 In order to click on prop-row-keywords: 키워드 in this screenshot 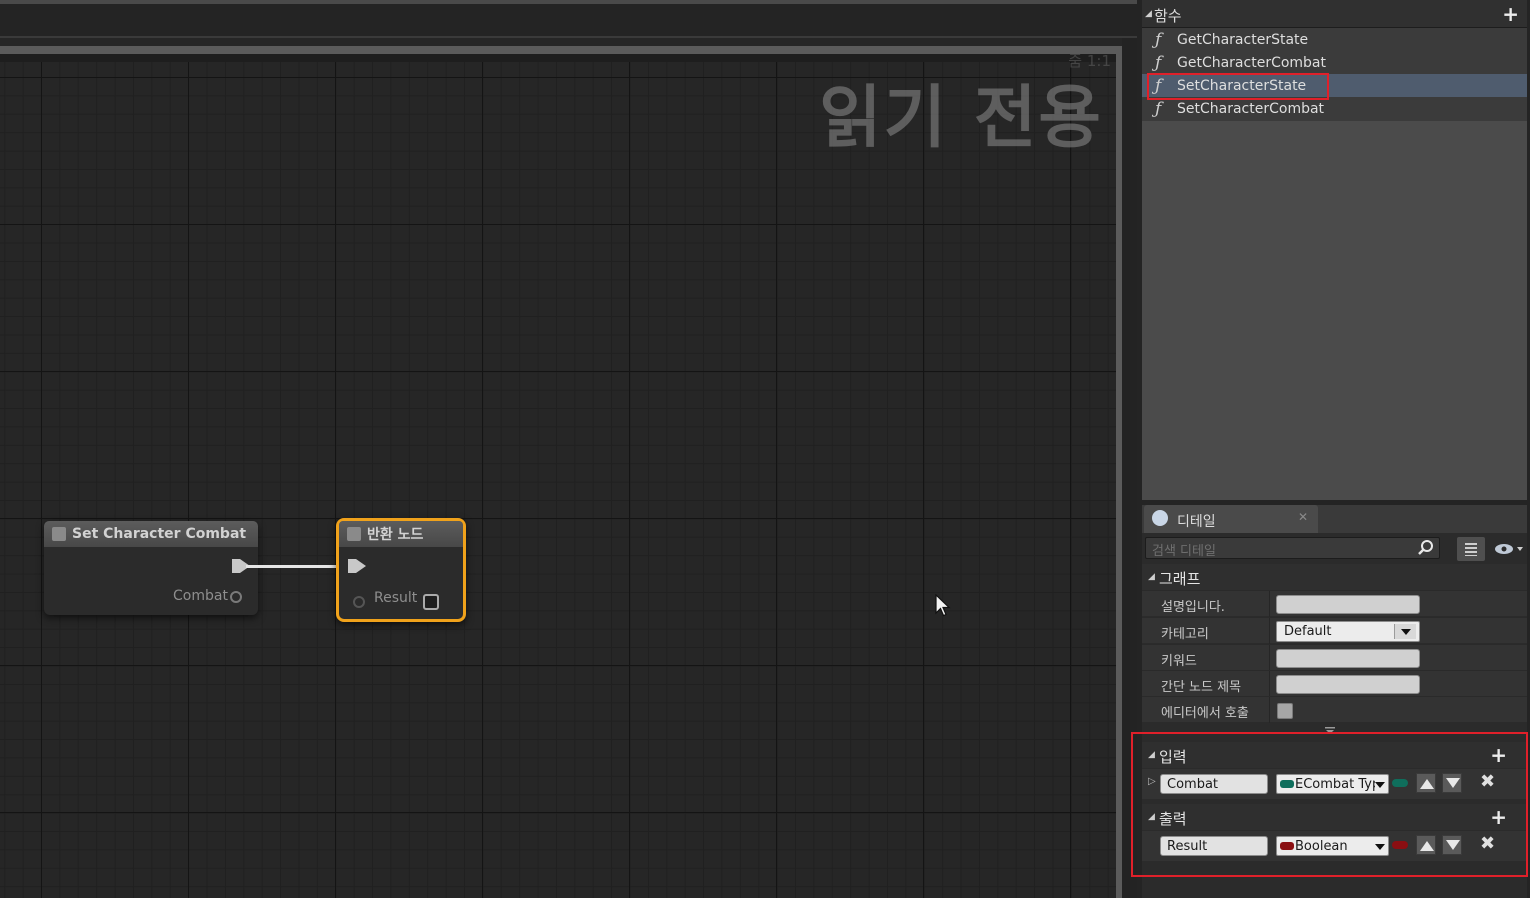, I will do `click(1334, 657)`.